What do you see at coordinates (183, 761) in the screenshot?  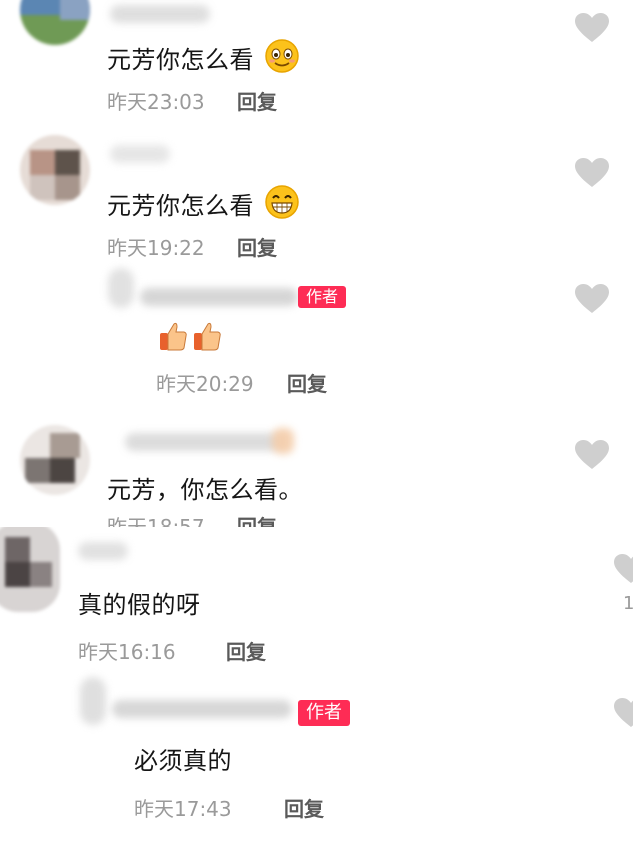 I see `comment-text: 必须真的` at bounding box center [183, 761].